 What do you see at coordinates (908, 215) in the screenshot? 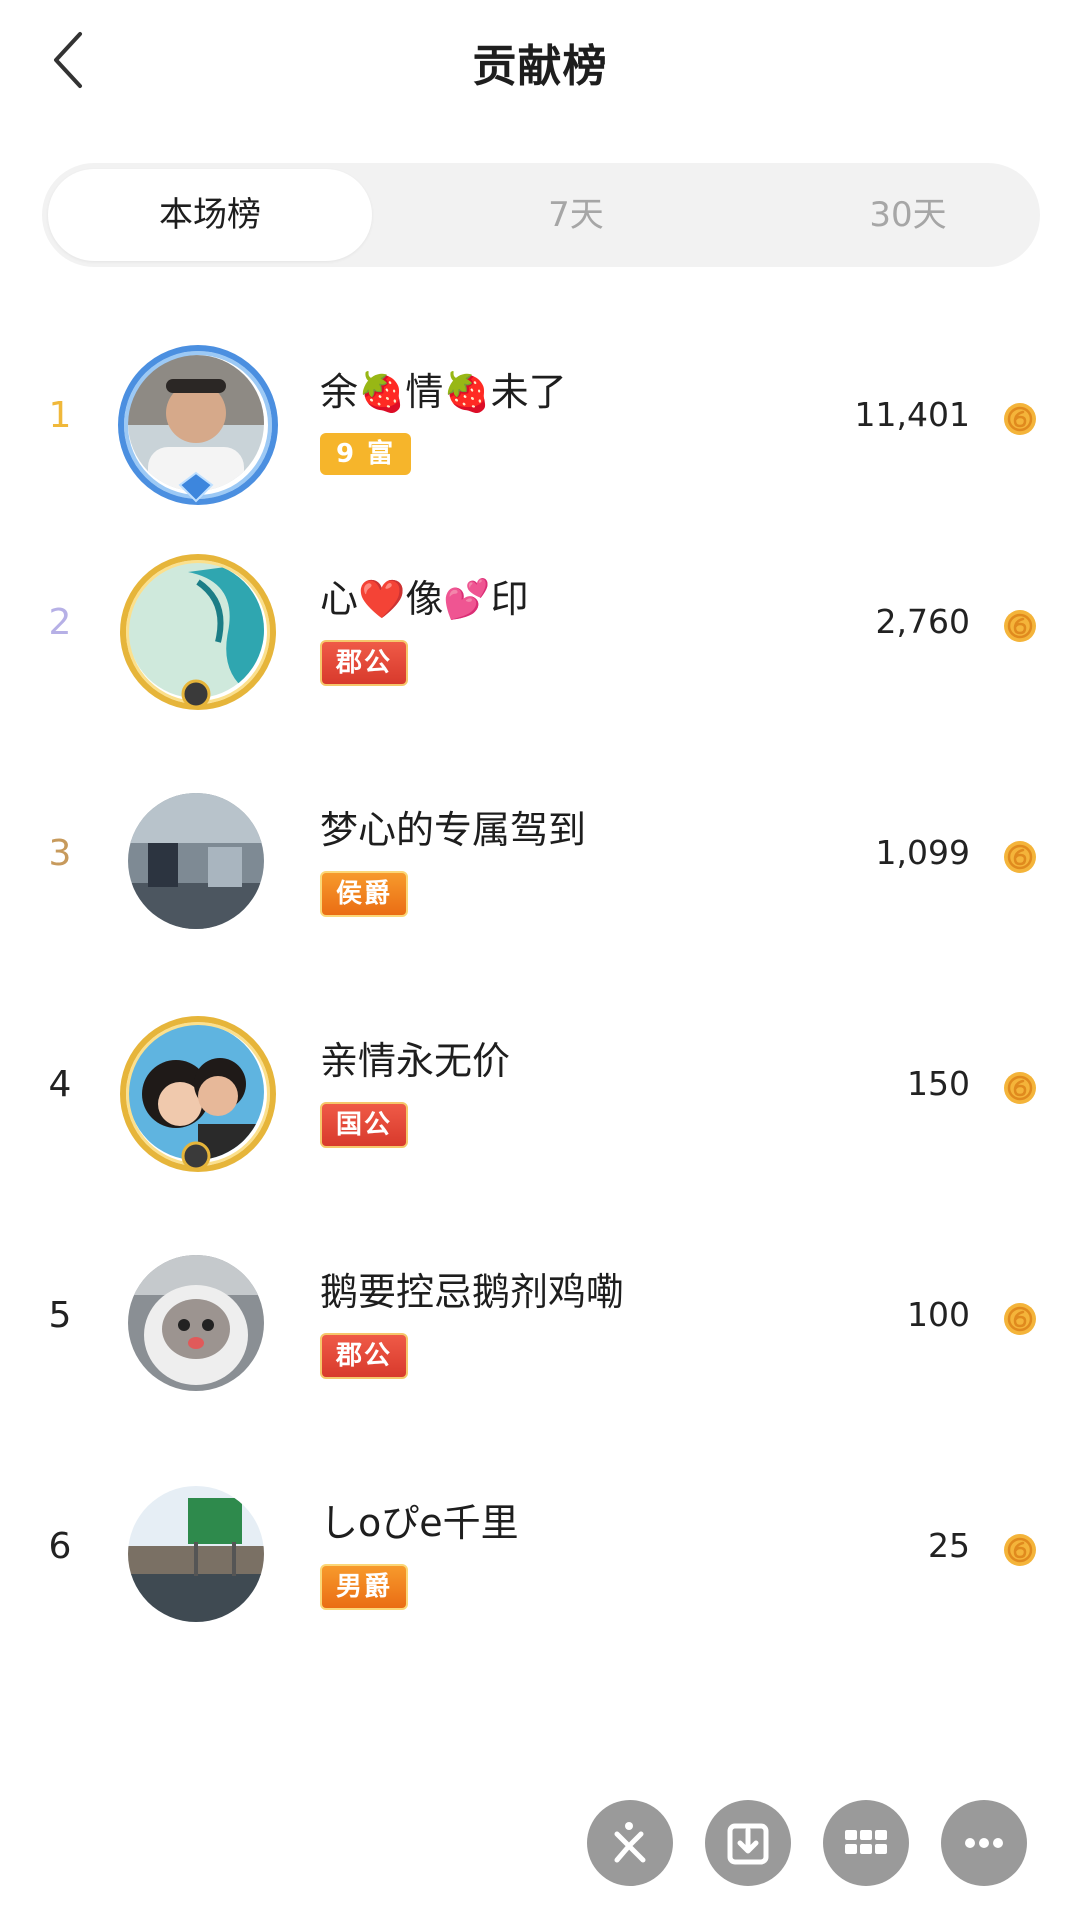
I see `tab-30-days: 30天` at bounding box center [908, 215].